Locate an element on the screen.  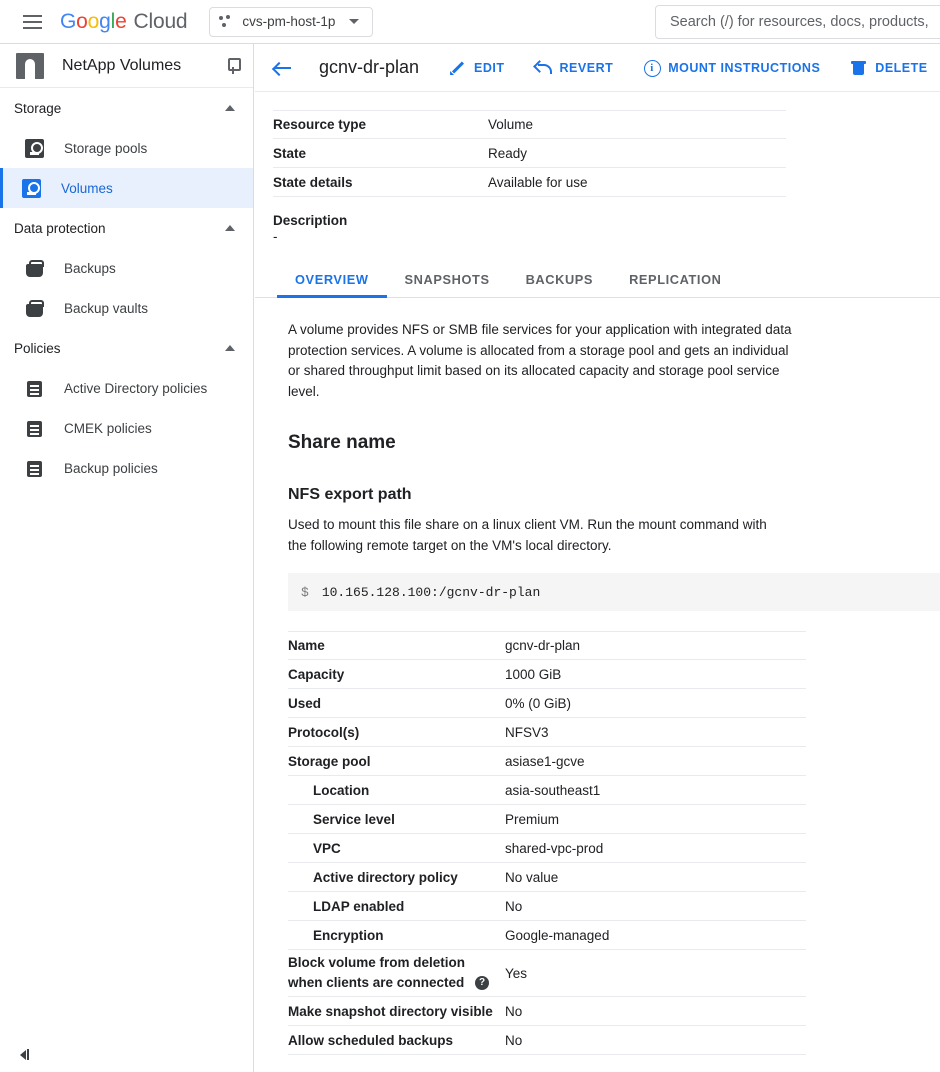
description-label: Description is located at coordinates (310, 220).